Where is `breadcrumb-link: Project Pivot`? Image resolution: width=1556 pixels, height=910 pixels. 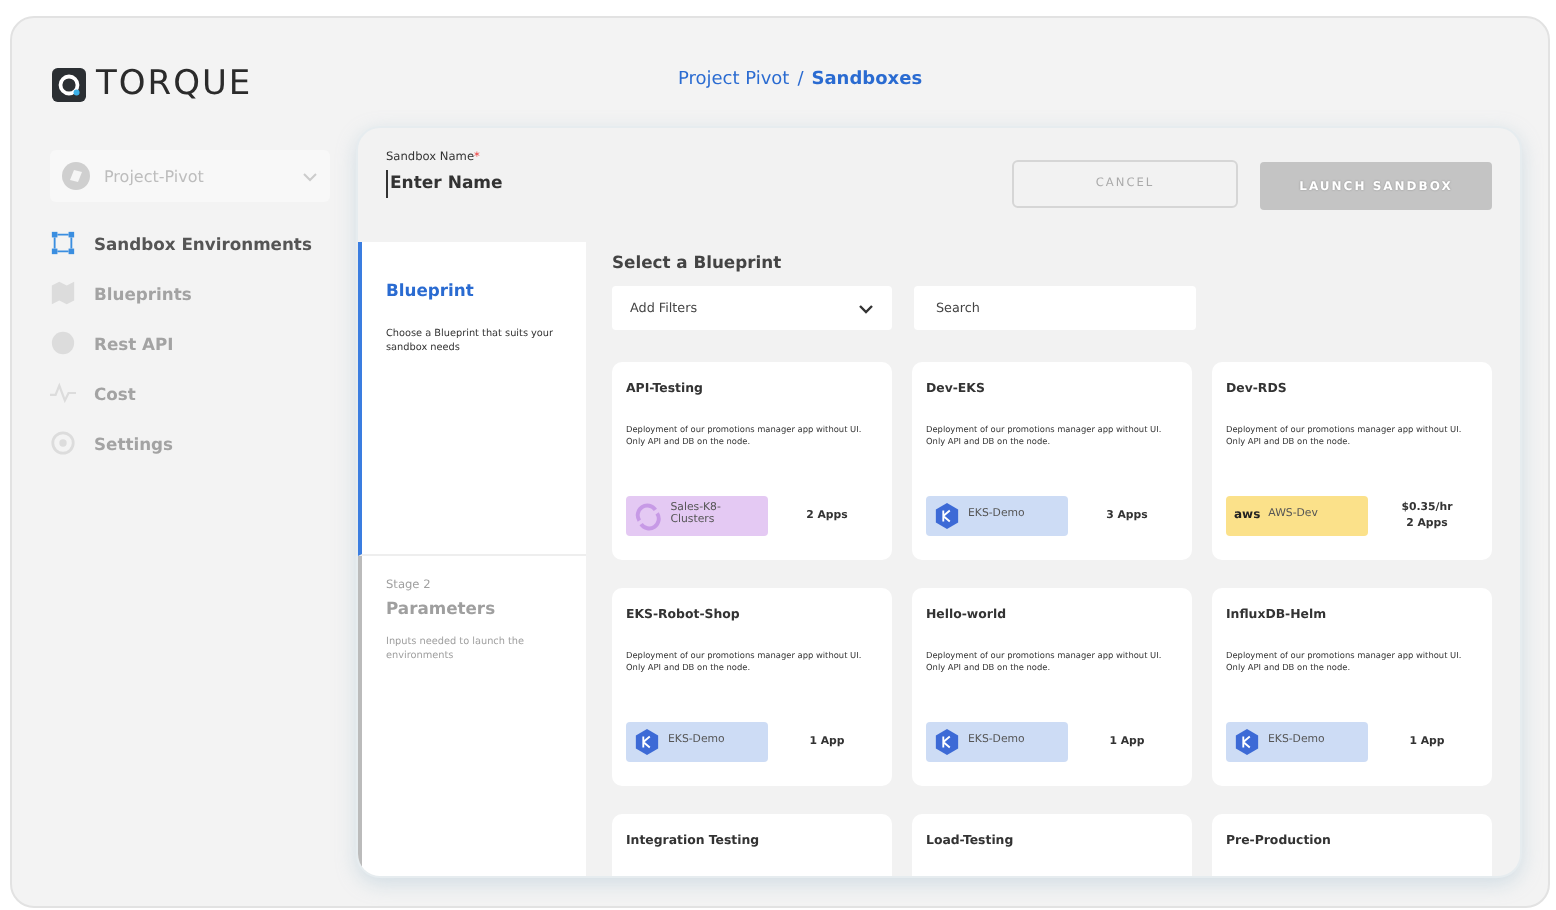 breadcrumb-link: Project Pivot is located at coordinates (733, 80).